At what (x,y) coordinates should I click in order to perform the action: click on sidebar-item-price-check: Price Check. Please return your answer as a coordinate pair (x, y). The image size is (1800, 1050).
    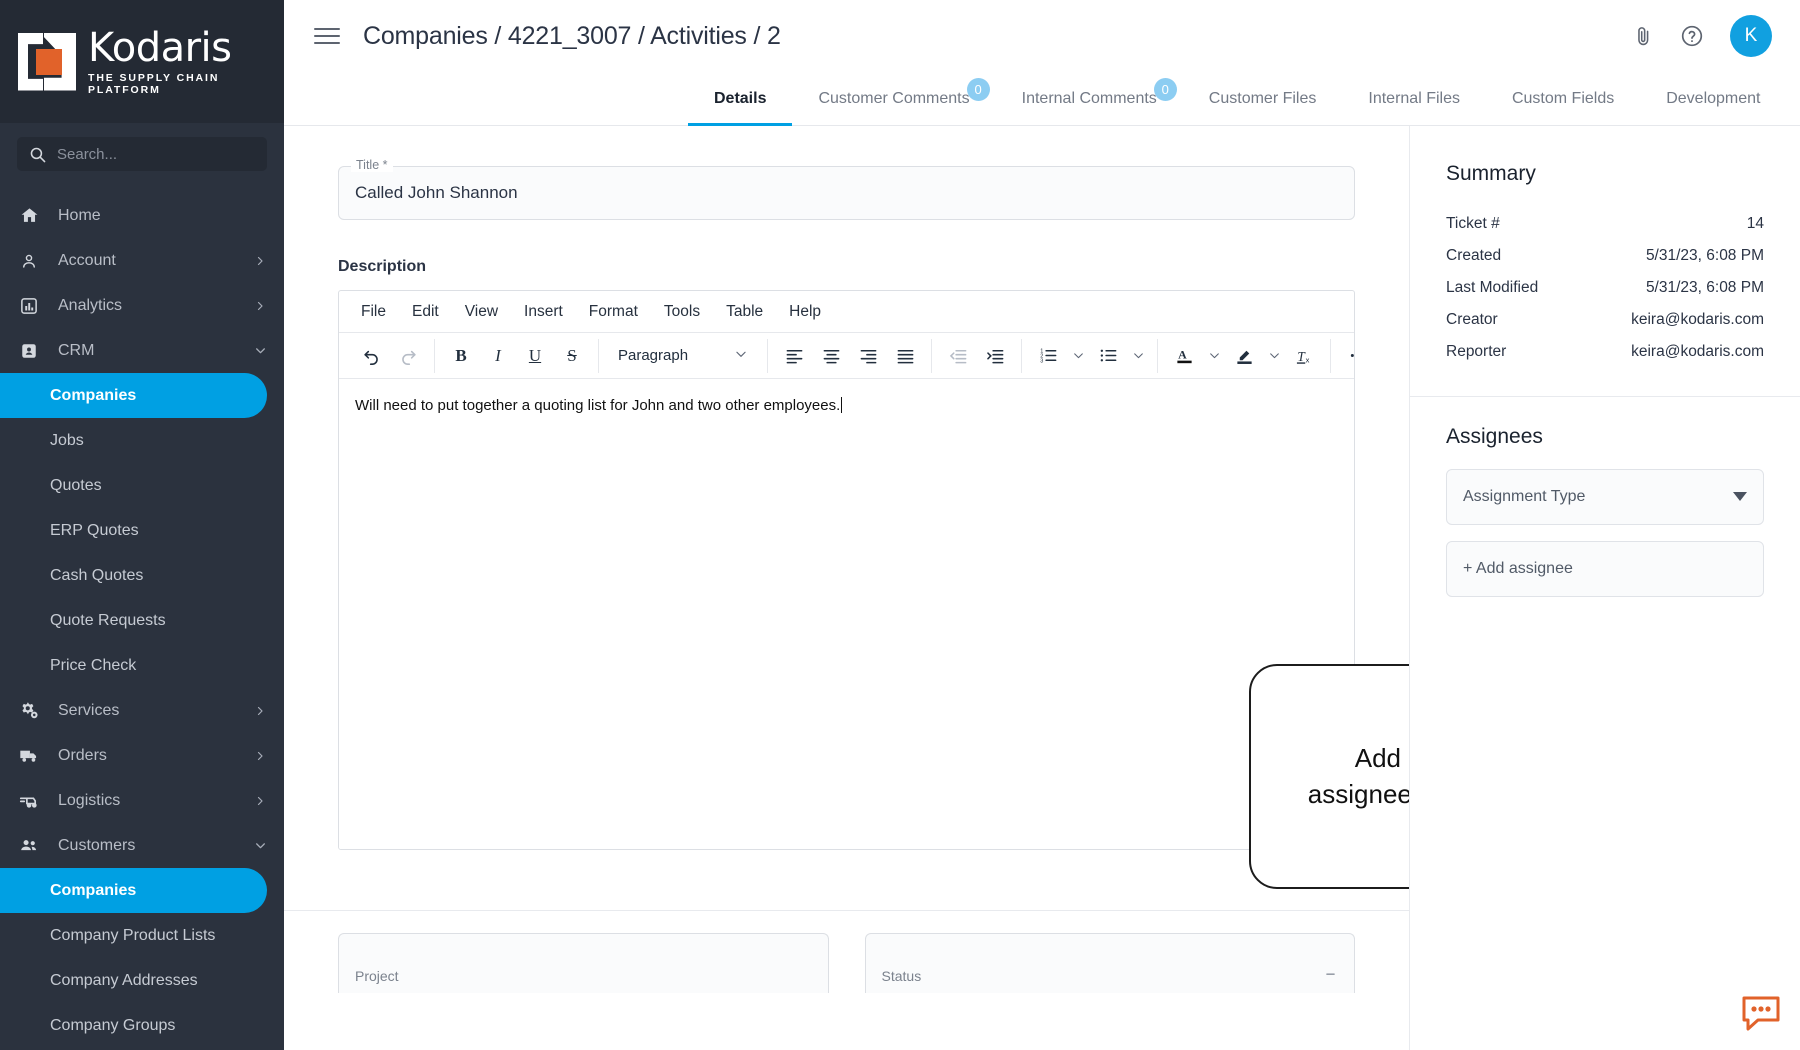
    Looking at the image, I should click on (142, 665).